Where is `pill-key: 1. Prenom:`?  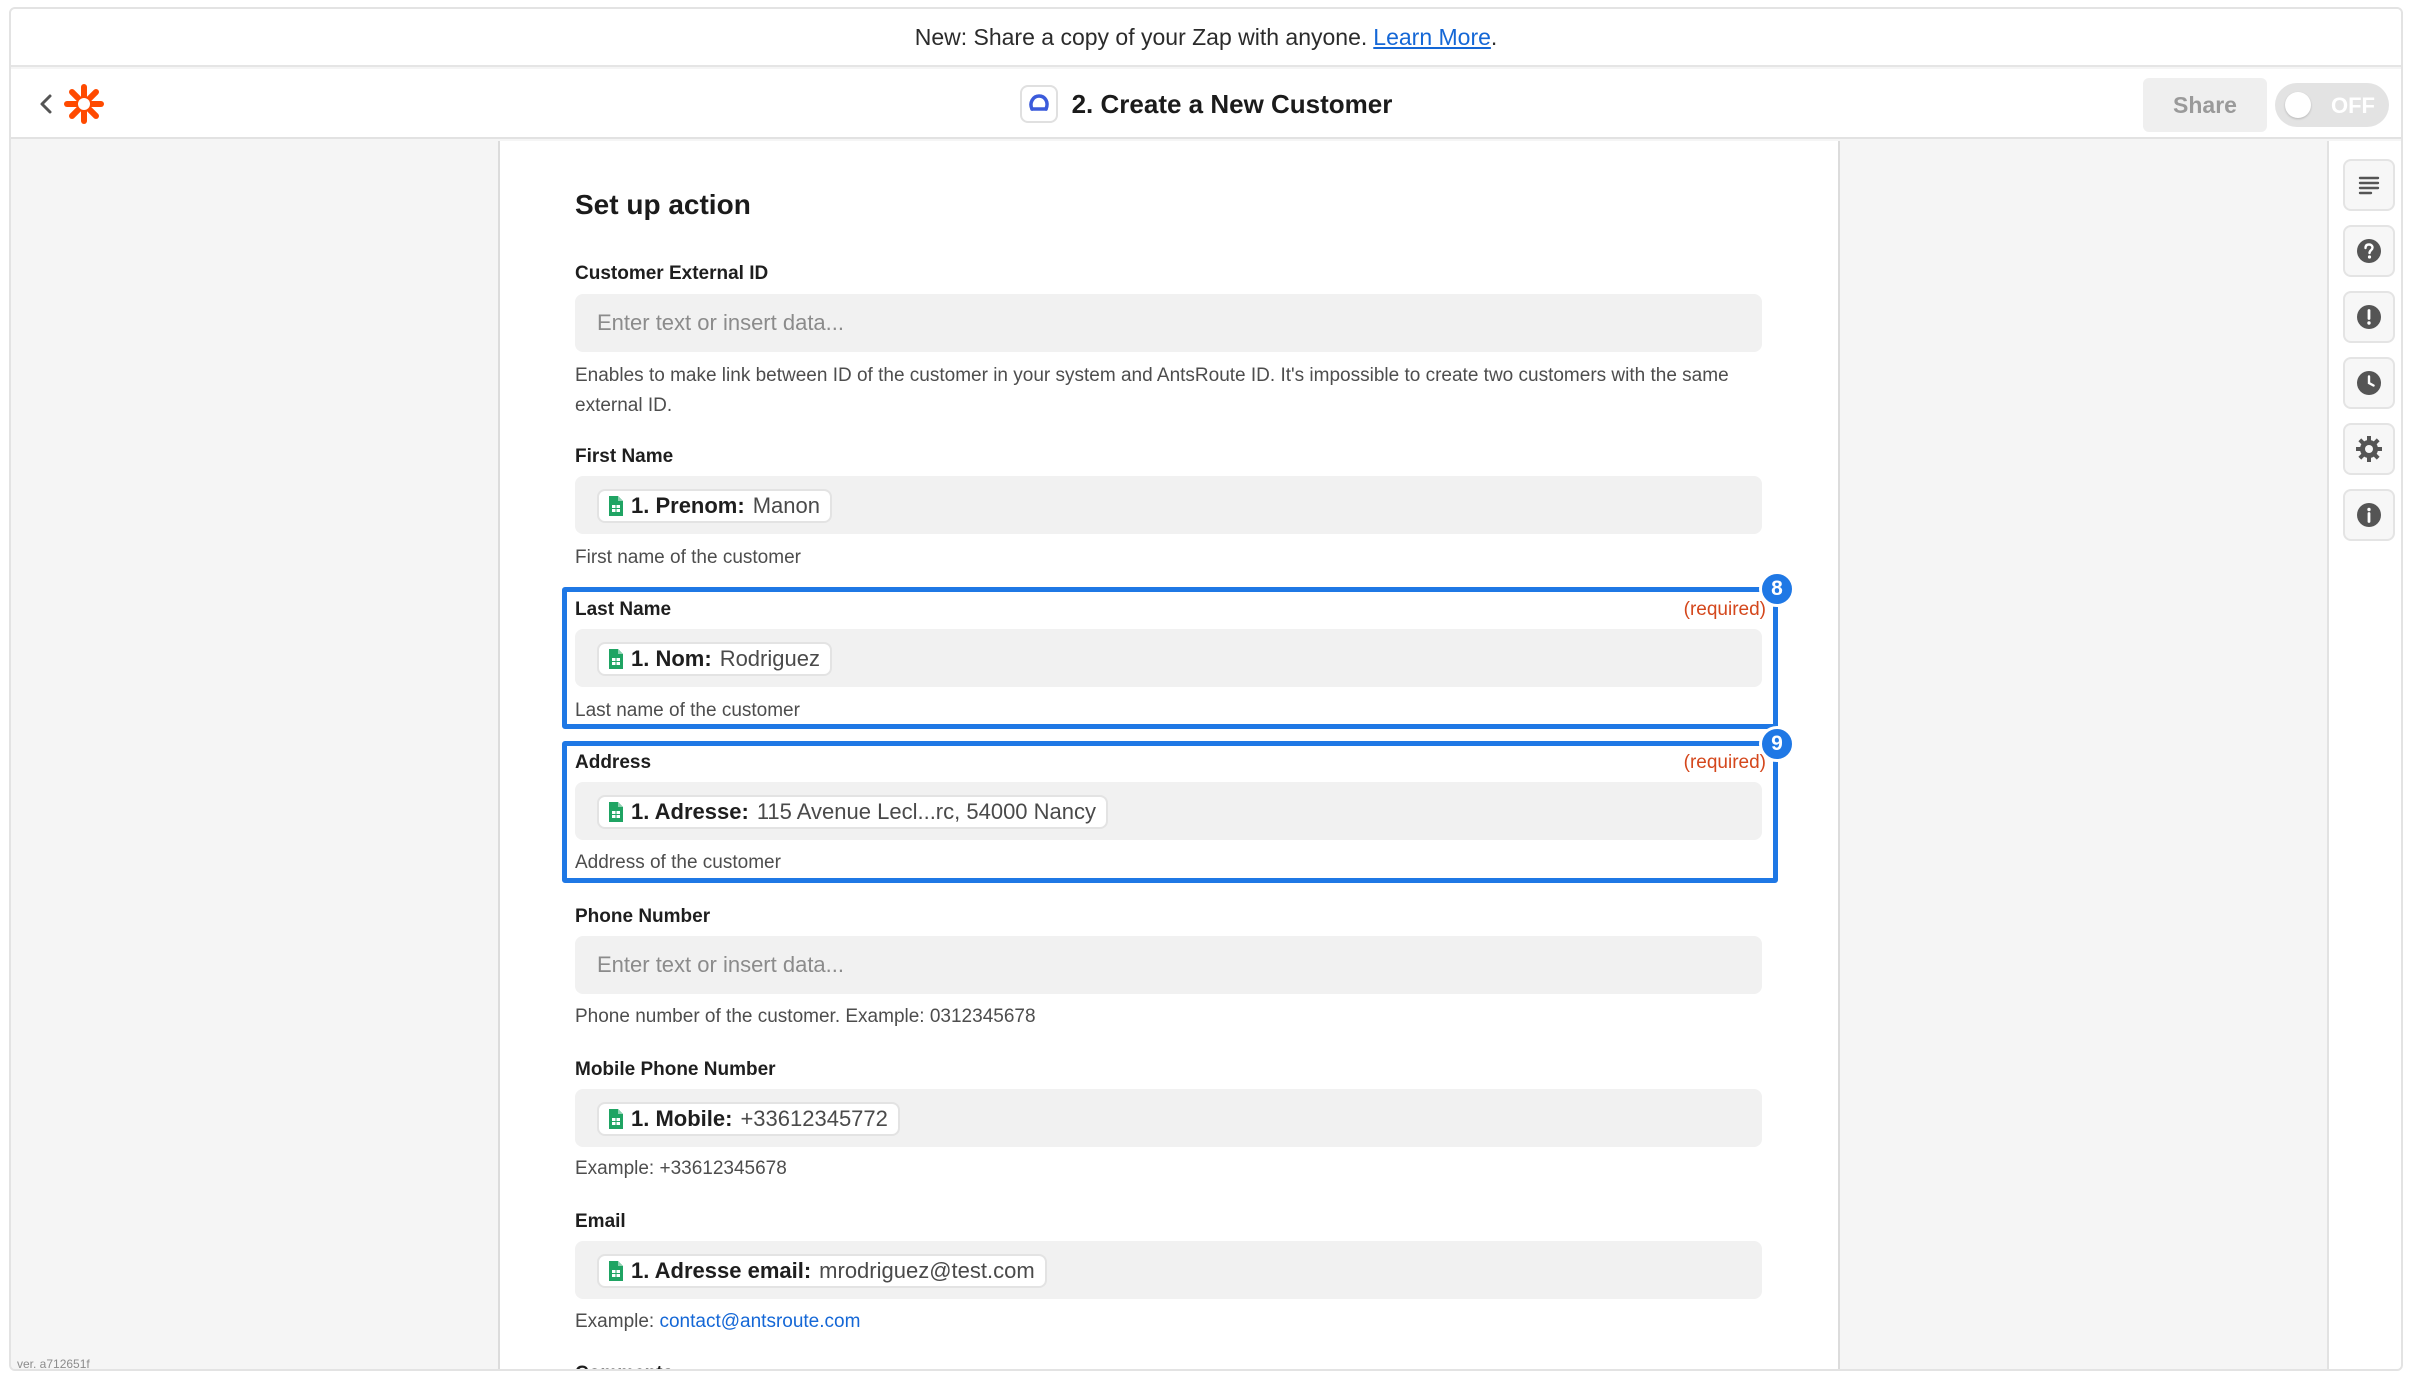 pill-key: 1. Prenom: is located at coordinates (688, 505).